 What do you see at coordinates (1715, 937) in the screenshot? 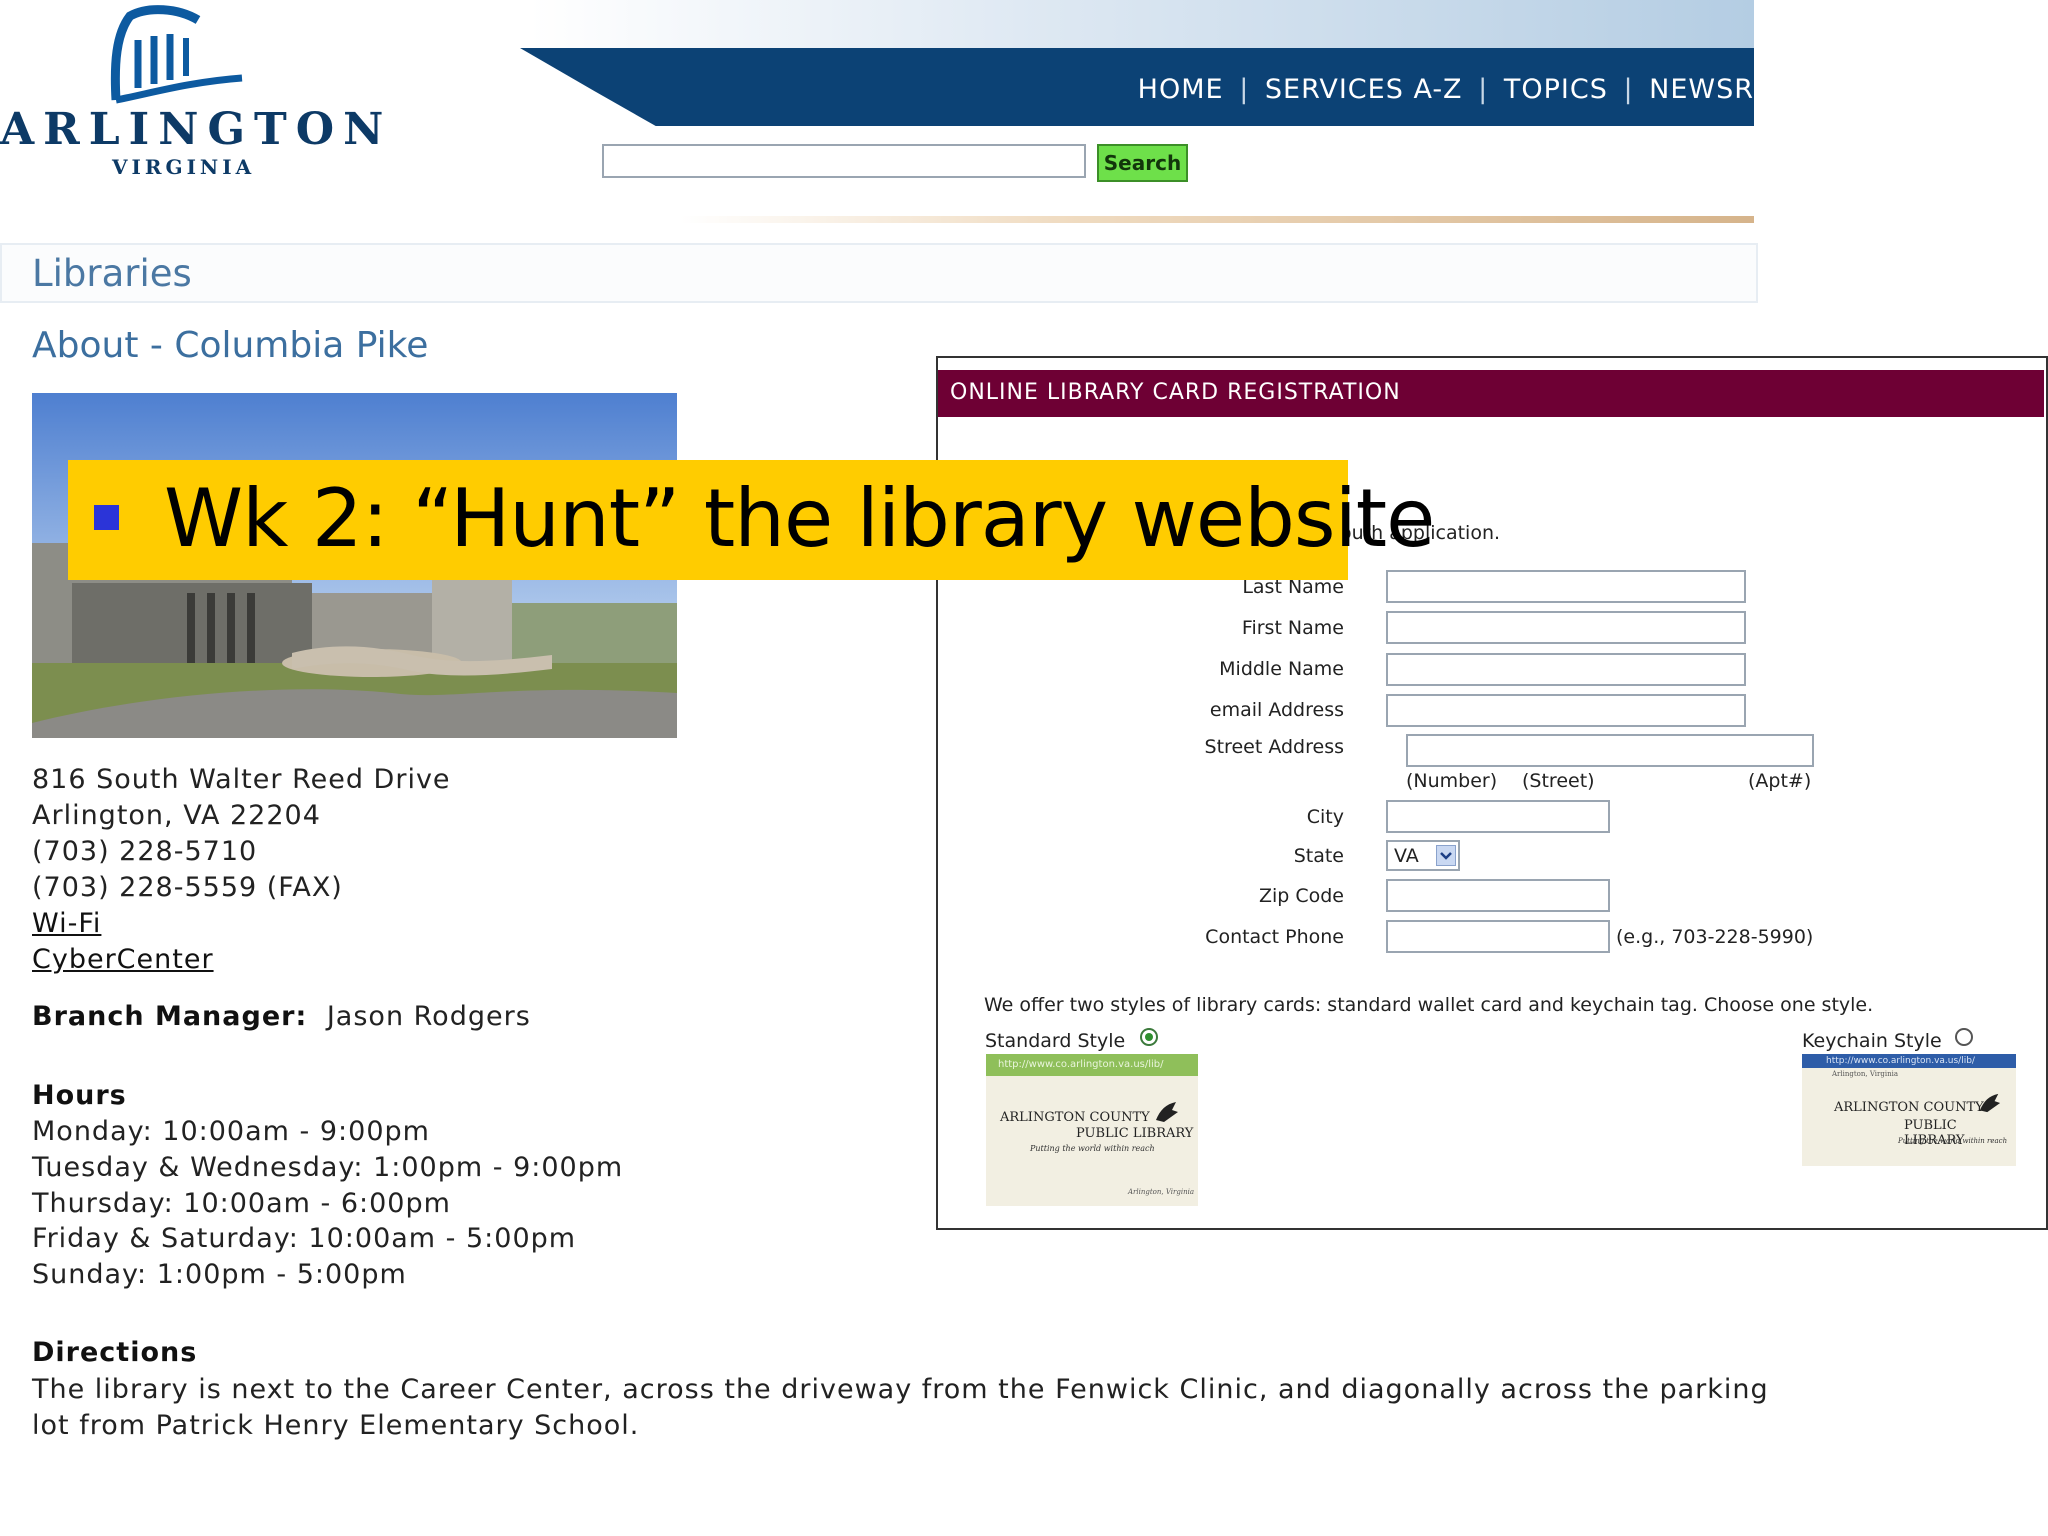
I see `phone-hint: (e.g., 703-228-5990)` at bounding box center [1715, 937].